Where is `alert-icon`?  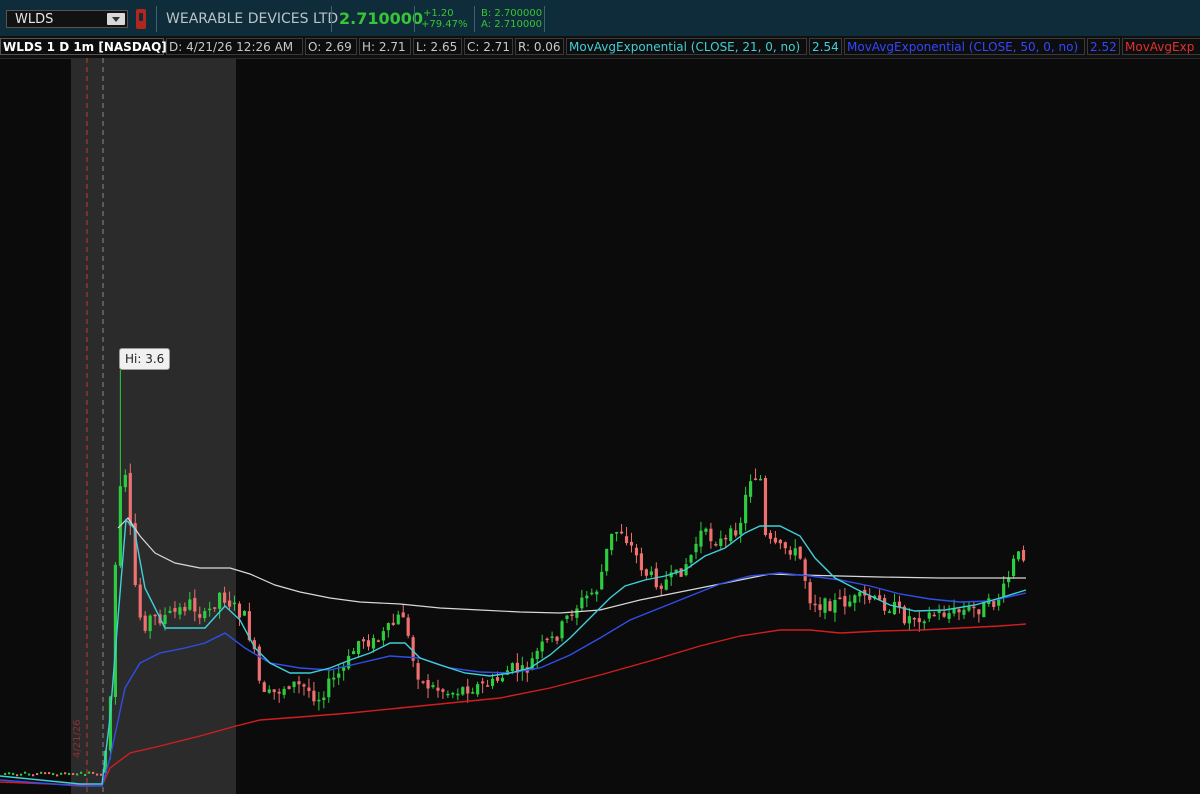 alert-icon is located at coordinates (141, 19).